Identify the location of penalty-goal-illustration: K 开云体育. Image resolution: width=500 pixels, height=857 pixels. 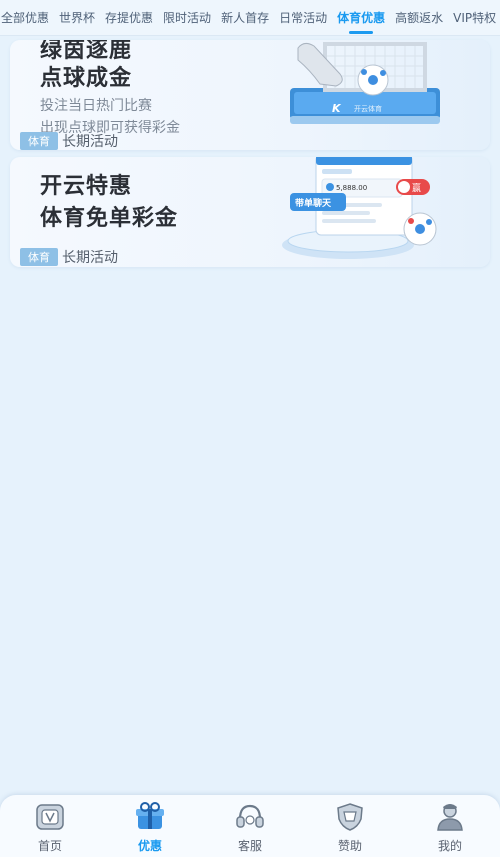
(365, 83).